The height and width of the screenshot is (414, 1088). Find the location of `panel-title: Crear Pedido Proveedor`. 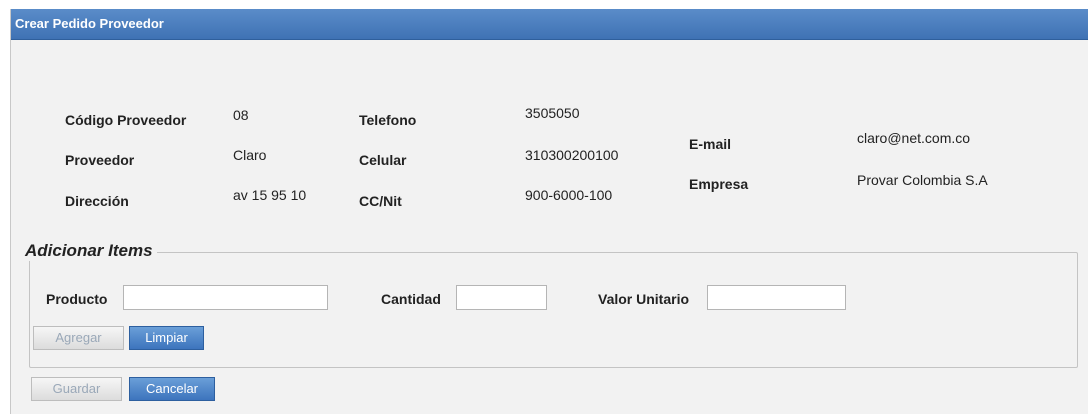

panel-title: Crear Pedido Proveedor is located at coordinates (89, 23).